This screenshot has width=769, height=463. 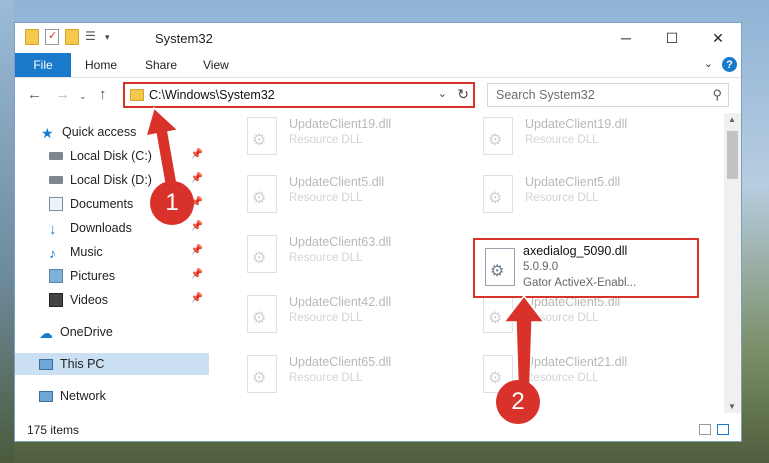 What do you see at coordinates (112, 252) in the screenshot?
I see `nav-music: ♪ Music 📌` at bounding box center [112, 252].